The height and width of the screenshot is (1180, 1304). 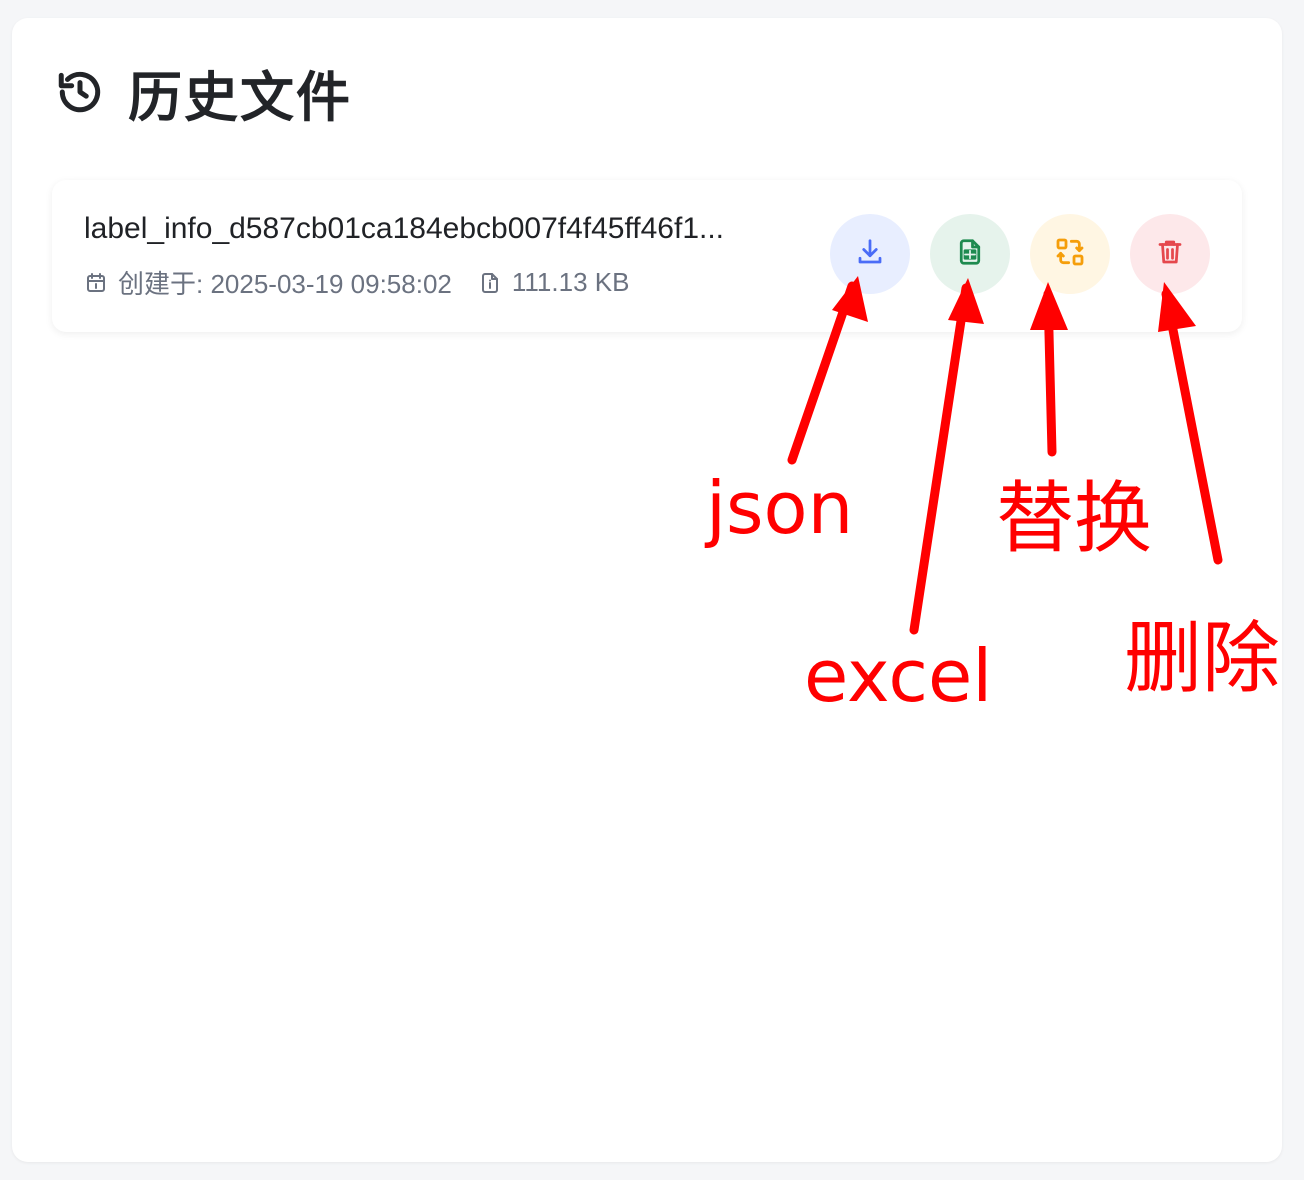 What do you see at coordinates (1020, 254) in the screenshot?
I see `file-actions` at bounding box center [1020, 254].